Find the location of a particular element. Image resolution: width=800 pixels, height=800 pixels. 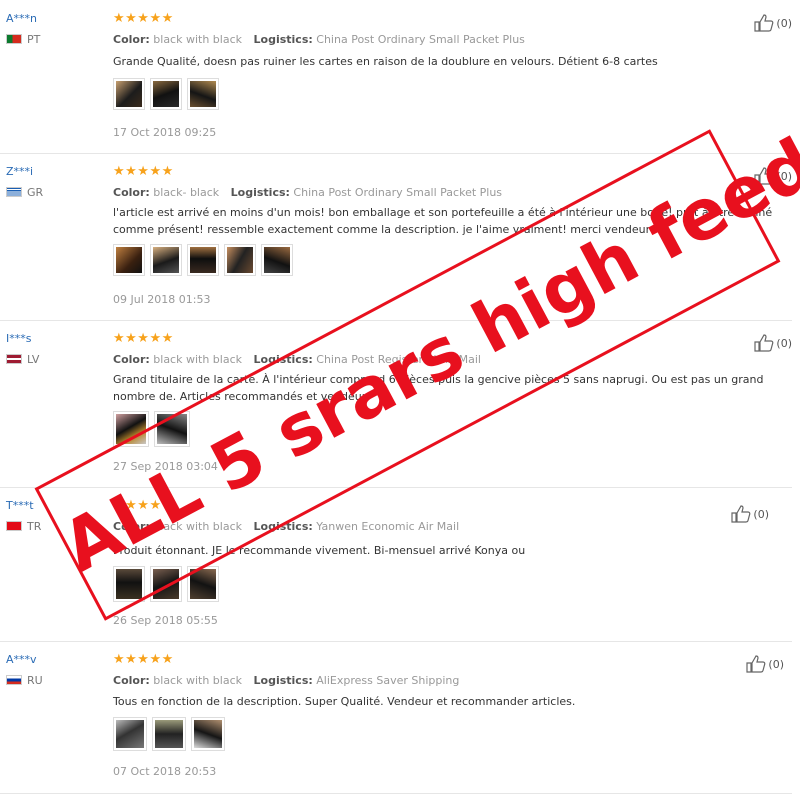

reviewer-country: TR is located at coordinates (34, 526).